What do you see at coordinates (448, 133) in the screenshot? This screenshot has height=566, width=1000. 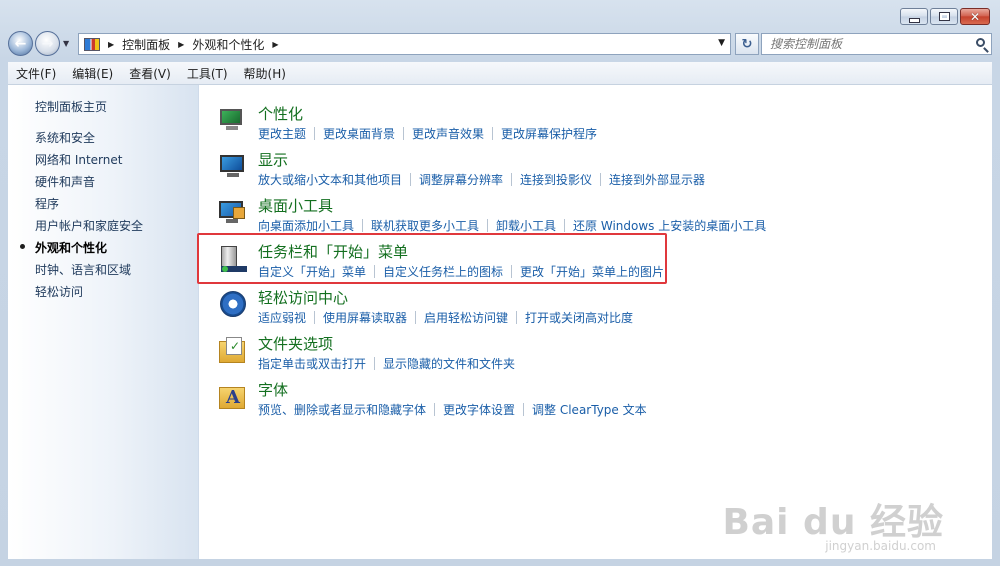 I see `category-link: 更改声音效果` at bounding box center [448, 133].